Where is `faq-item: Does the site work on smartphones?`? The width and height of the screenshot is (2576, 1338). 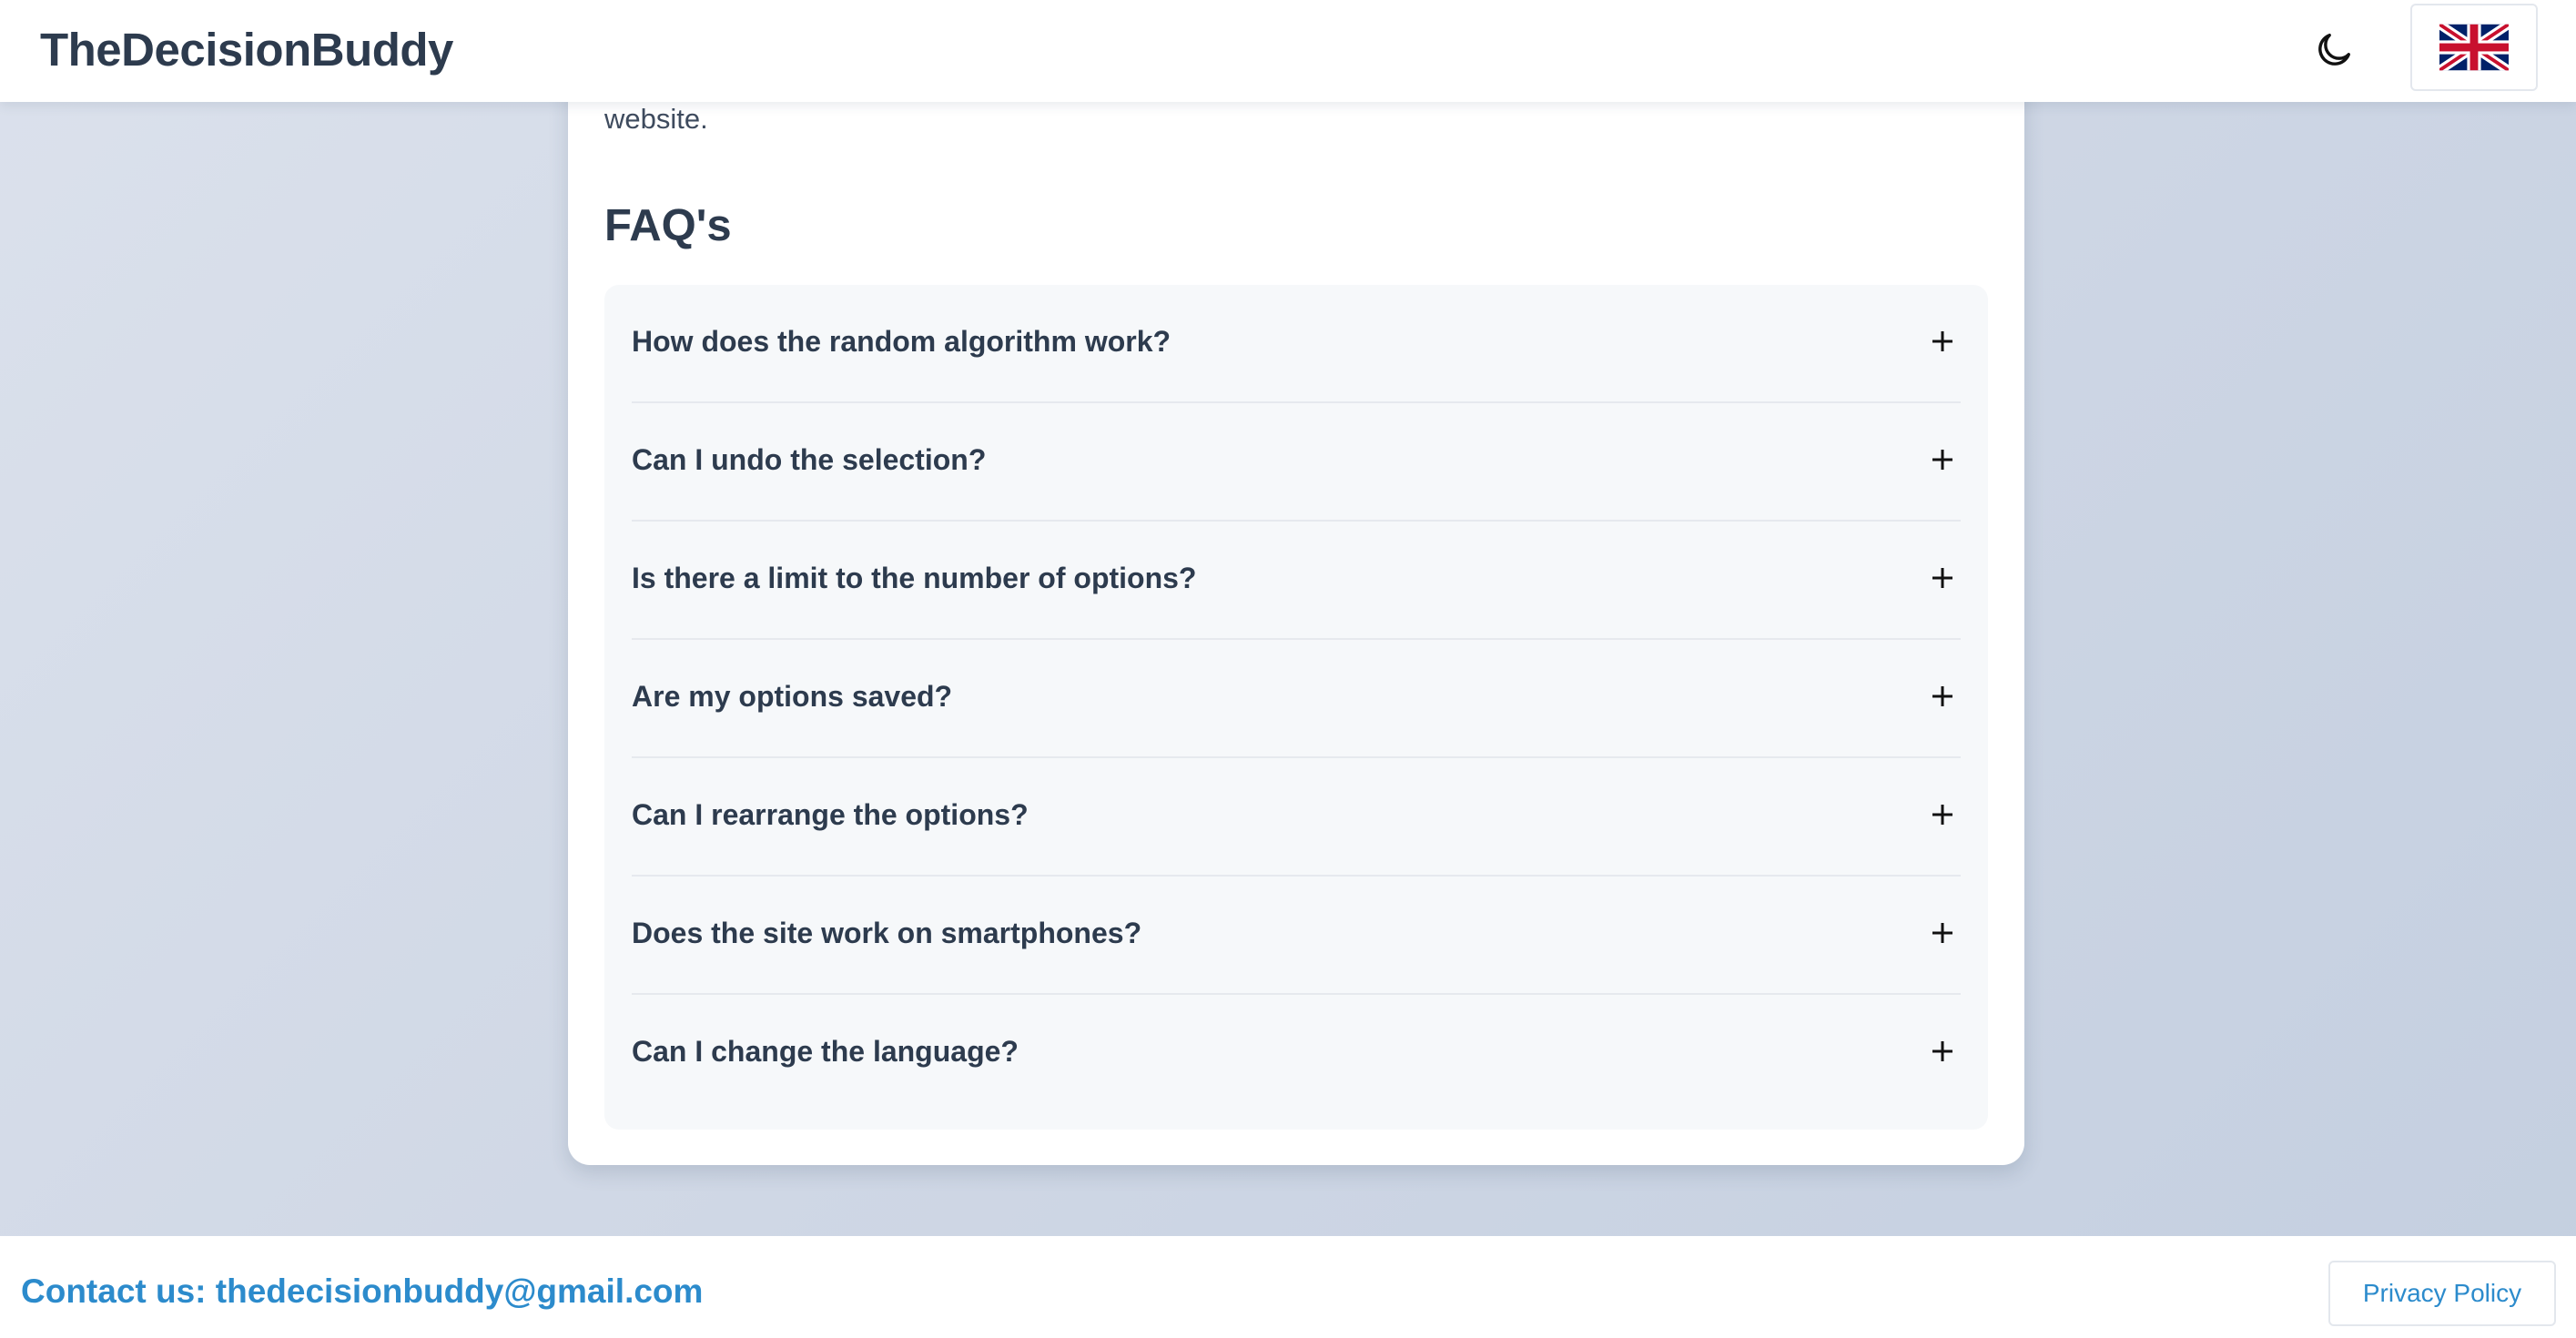
faq-item: Does the site work on smartphones? is located at coordinates (1296, 936).